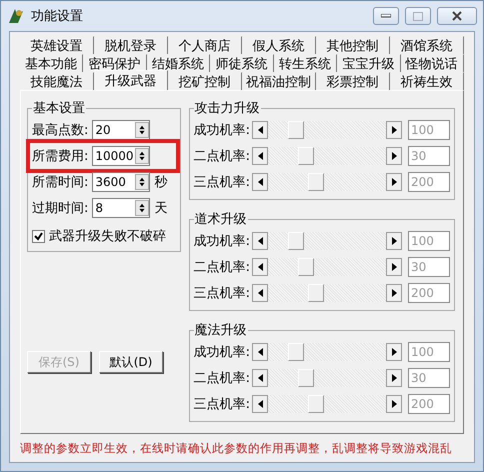 The width and height of the screenshot is (484, 472). I want to click on spin-field: 3600, so click(121, 182).